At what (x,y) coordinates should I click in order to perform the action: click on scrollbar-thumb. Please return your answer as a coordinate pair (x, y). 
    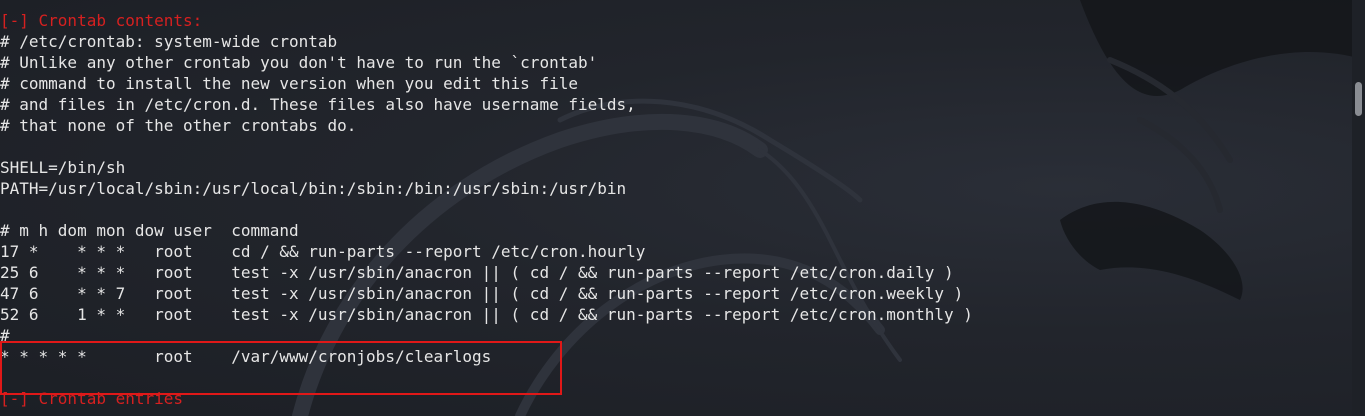
    Looking at the image, I should click on (1358, 99).